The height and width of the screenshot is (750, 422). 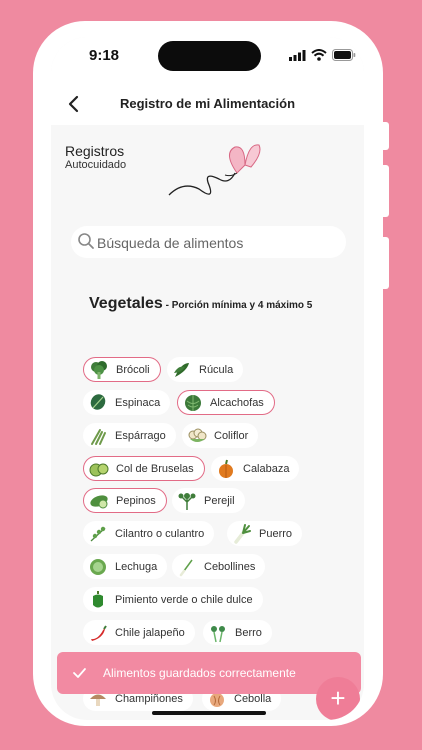 I want to click on food-chip-esparrago: Espárrago, so click(x=129, y=435).